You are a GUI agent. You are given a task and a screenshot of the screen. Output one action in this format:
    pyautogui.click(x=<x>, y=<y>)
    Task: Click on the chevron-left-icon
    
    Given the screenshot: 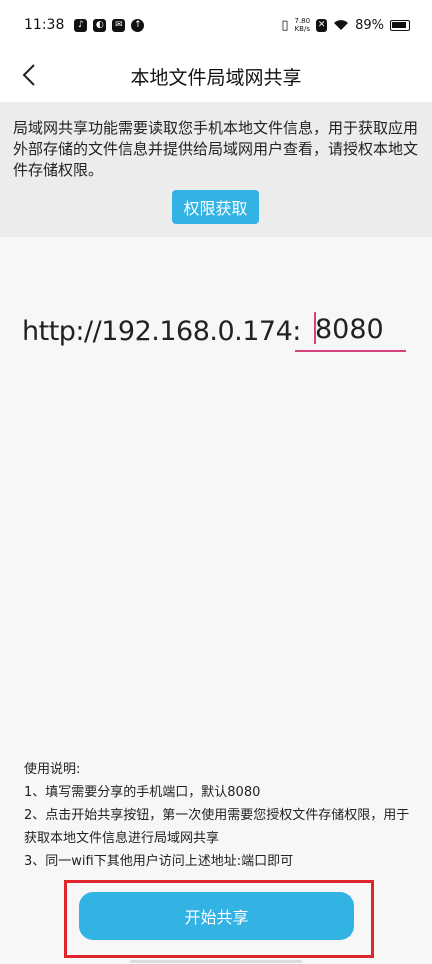 What is the action you would take?
    pyautogui.click(x=28, y=75)
    